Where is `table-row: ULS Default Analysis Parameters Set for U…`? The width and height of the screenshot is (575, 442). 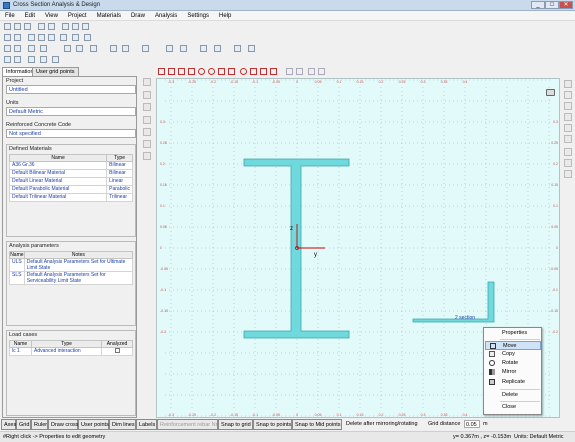
table-row: ULS Default Analysis Parameters Set for U… is located at coordinates (71, 265).